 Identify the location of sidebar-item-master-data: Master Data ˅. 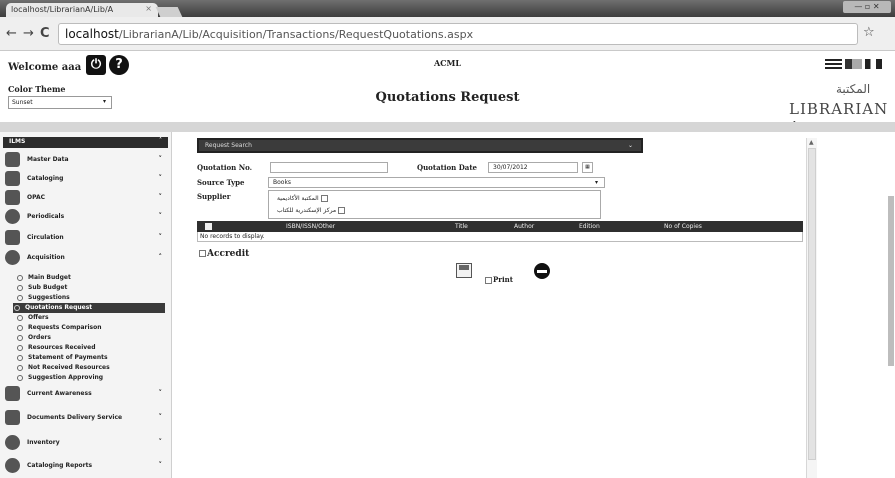
(85, 159).